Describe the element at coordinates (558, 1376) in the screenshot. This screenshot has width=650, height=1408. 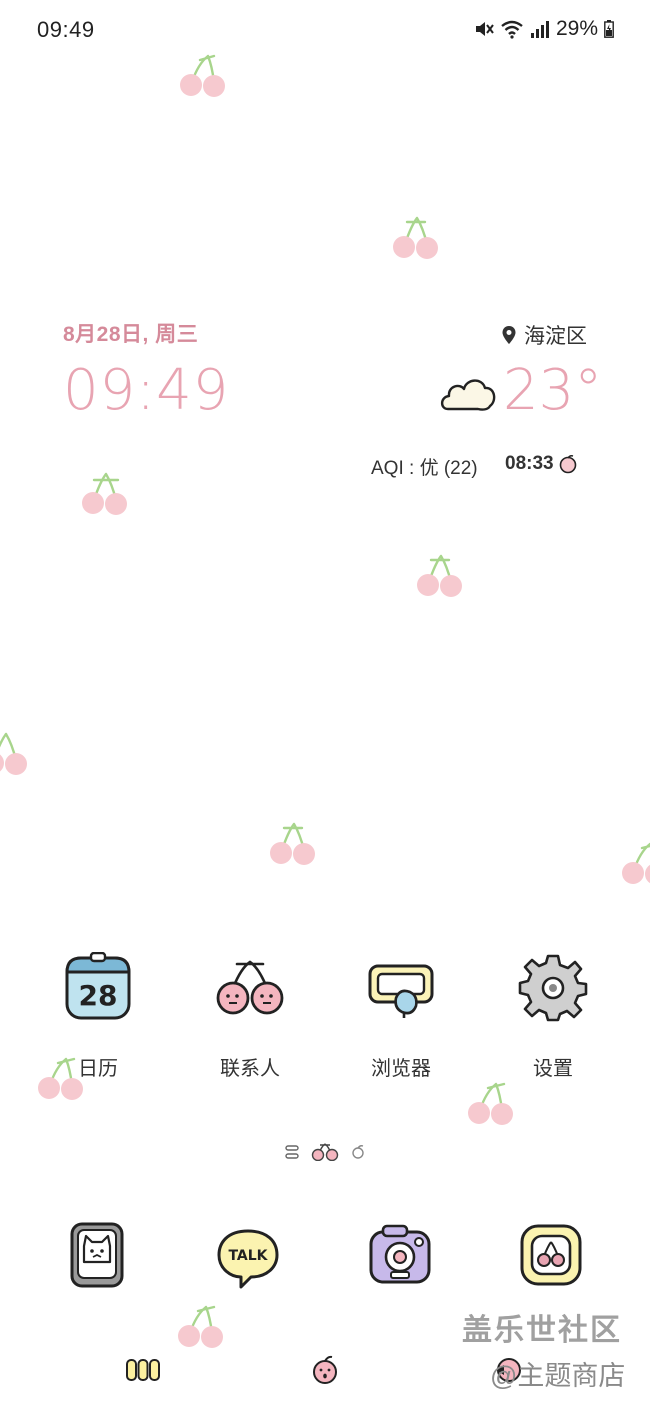
I see `watermark-theme-store: @主题商店` at that location.